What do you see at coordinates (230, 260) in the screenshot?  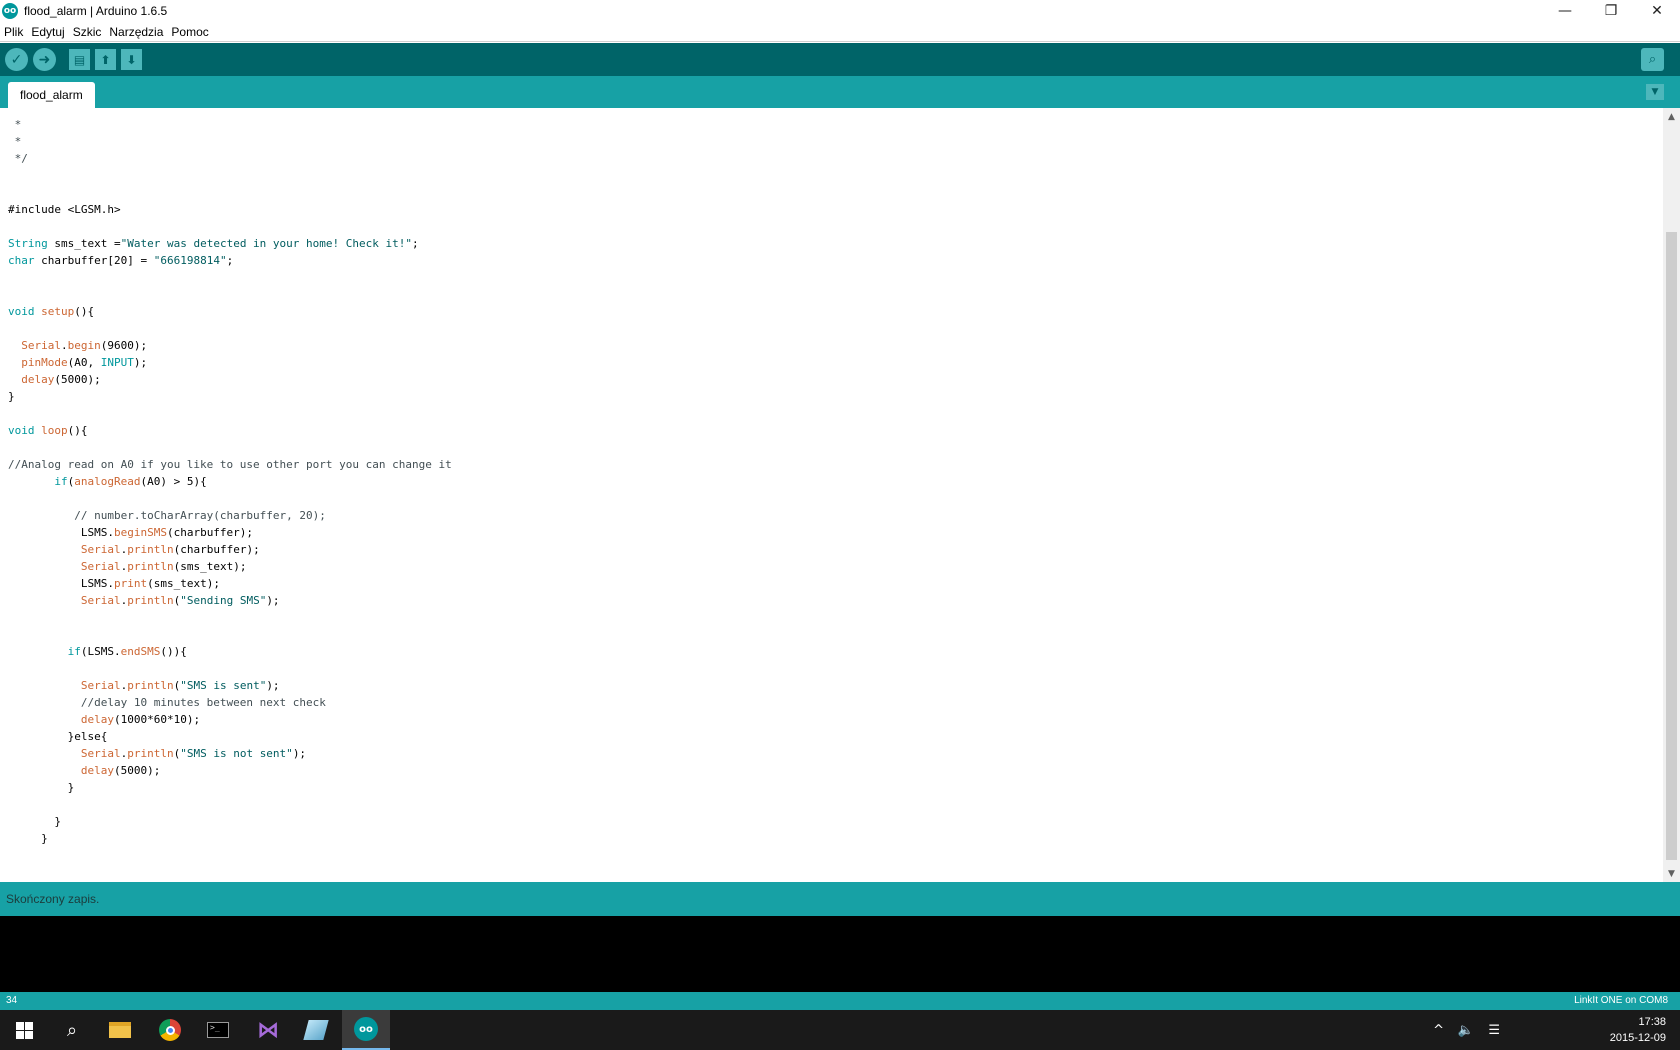 I see `code-line: char charbuffer[20] = "666198814";` at bounding box center [230, 260].